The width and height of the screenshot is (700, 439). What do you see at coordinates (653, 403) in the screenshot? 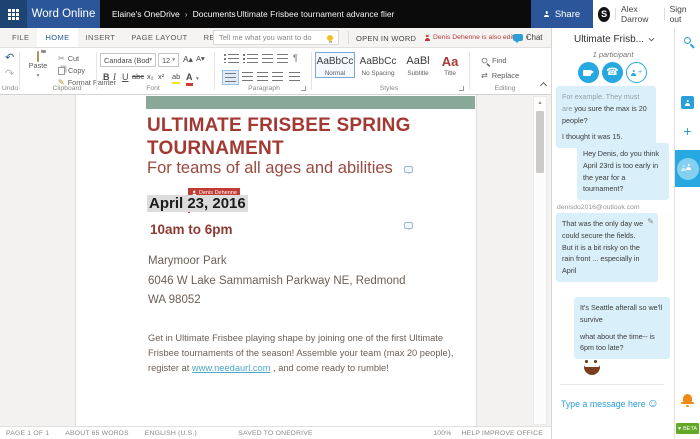
I see `emoticon-picker-icon: ☺` at bounding box center [653, 403].